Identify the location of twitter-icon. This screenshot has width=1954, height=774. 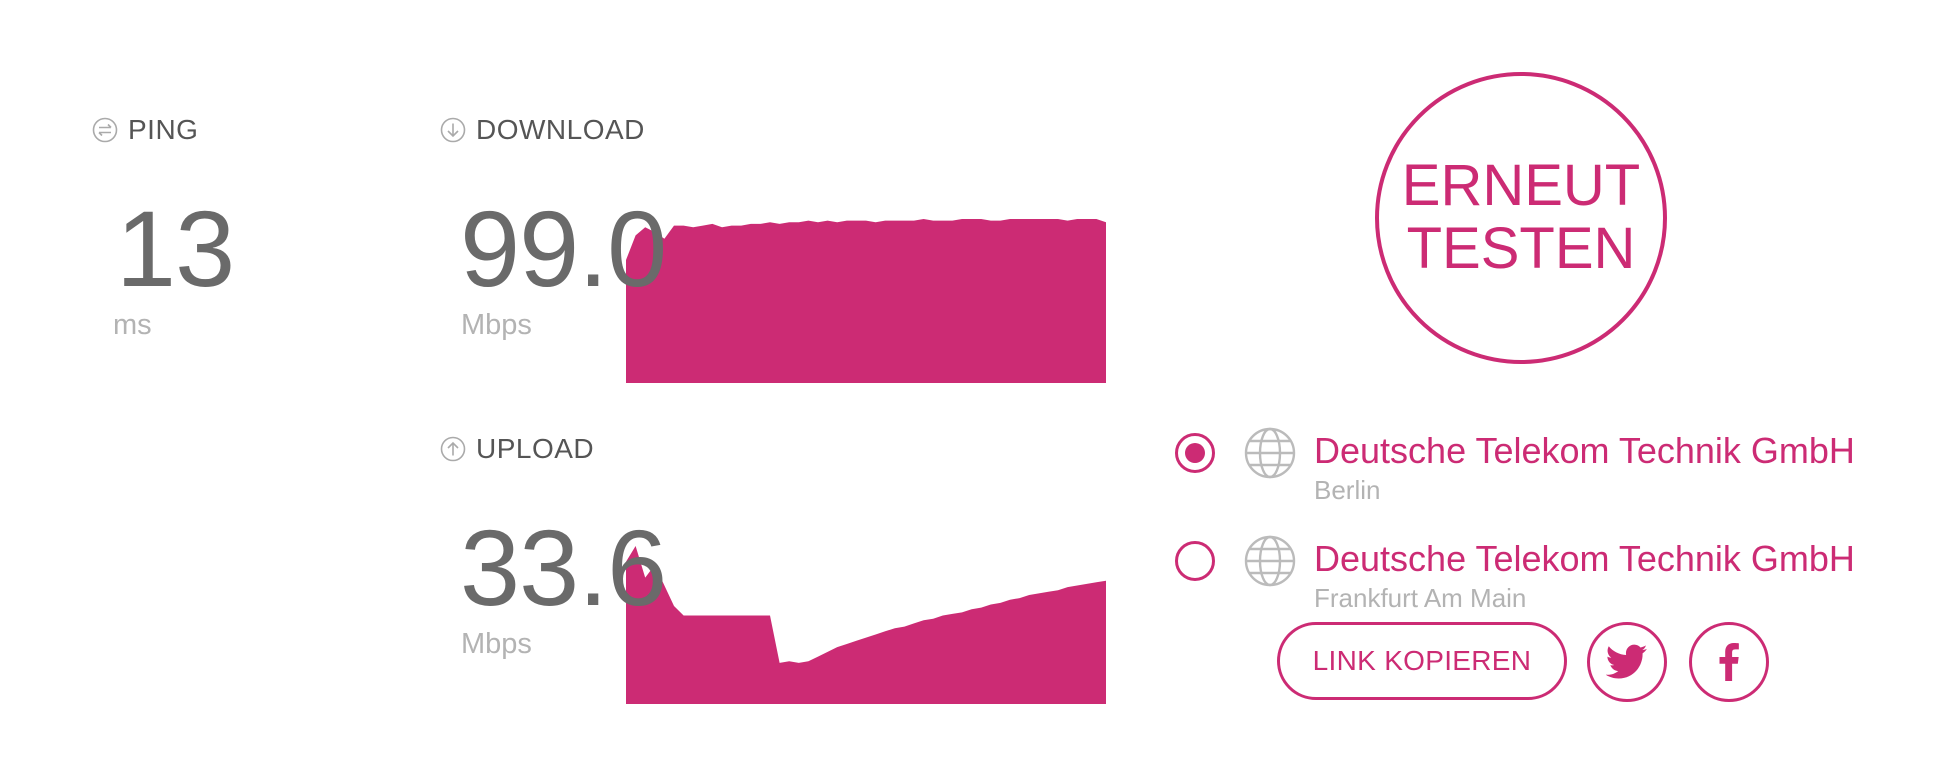
(1627, 661).